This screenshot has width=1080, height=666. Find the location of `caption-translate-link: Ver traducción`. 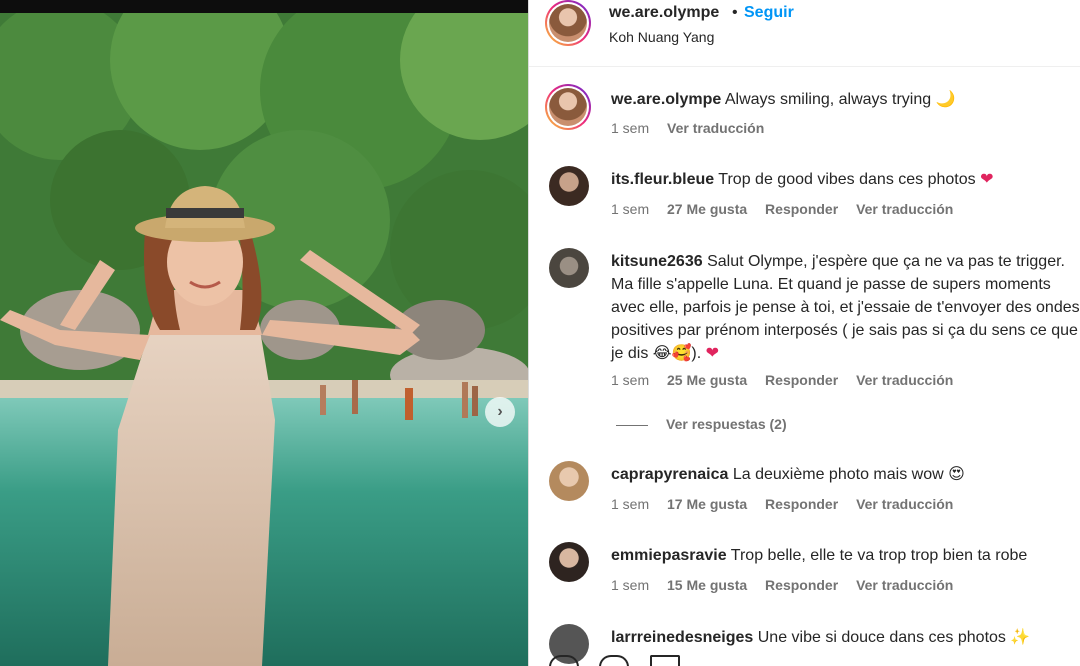

caption-translate-link: Ver traducción is located at coordinates (715, 128).